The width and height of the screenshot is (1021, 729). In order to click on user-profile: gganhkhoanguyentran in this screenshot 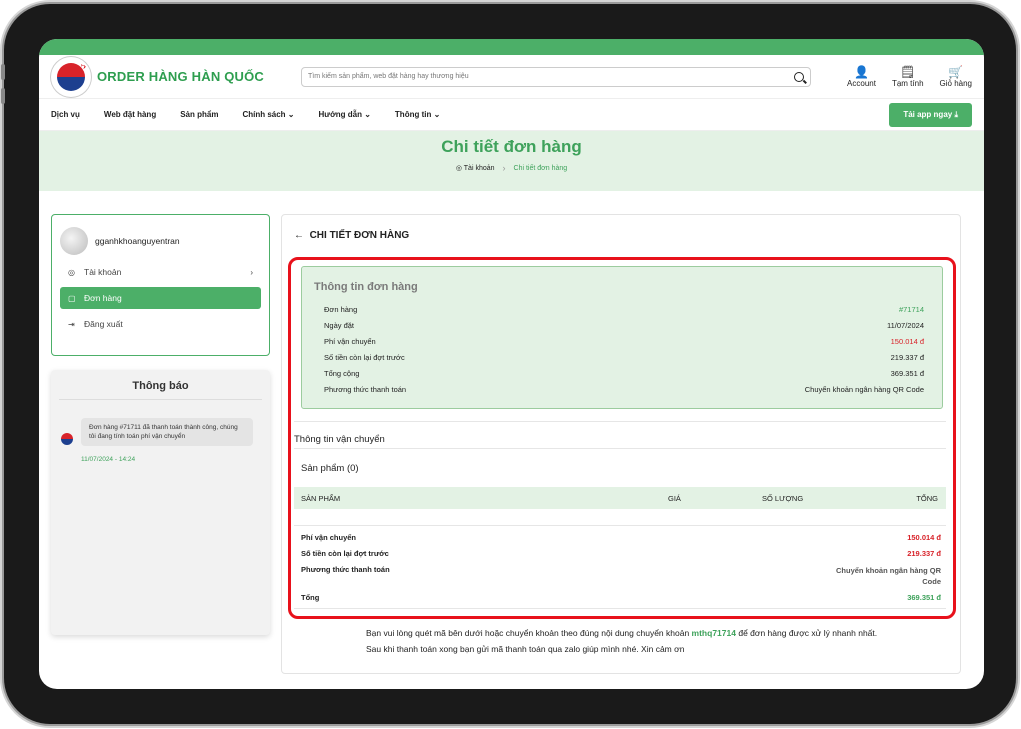, I will do `click(160, 241)`.